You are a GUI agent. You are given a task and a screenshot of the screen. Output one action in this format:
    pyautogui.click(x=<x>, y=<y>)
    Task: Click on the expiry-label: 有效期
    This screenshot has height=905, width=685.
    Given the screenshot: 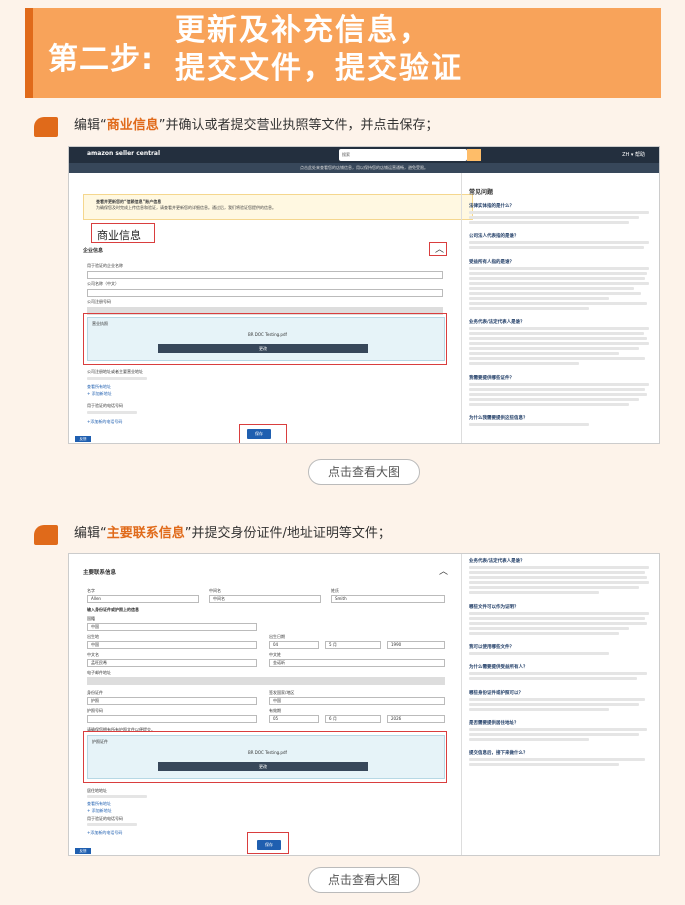 What is the action you would take?
    pyautogui.click(x=275, y=710)
    